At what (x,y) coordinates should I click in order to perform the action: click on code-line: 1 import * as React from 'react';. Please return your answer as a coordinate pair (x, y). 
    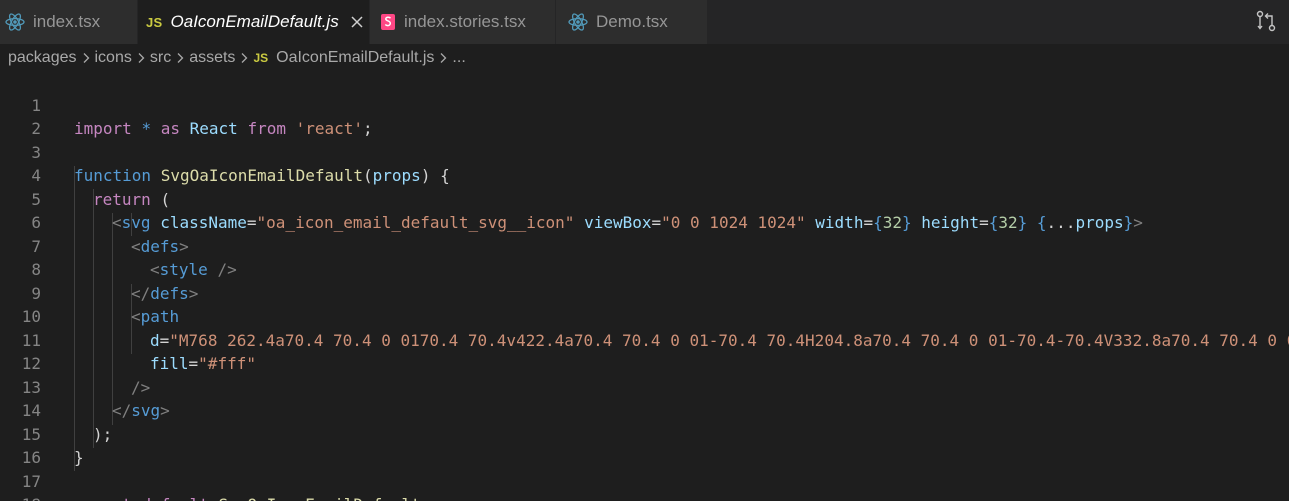
    Looking at the image, I should click on (644, 105).